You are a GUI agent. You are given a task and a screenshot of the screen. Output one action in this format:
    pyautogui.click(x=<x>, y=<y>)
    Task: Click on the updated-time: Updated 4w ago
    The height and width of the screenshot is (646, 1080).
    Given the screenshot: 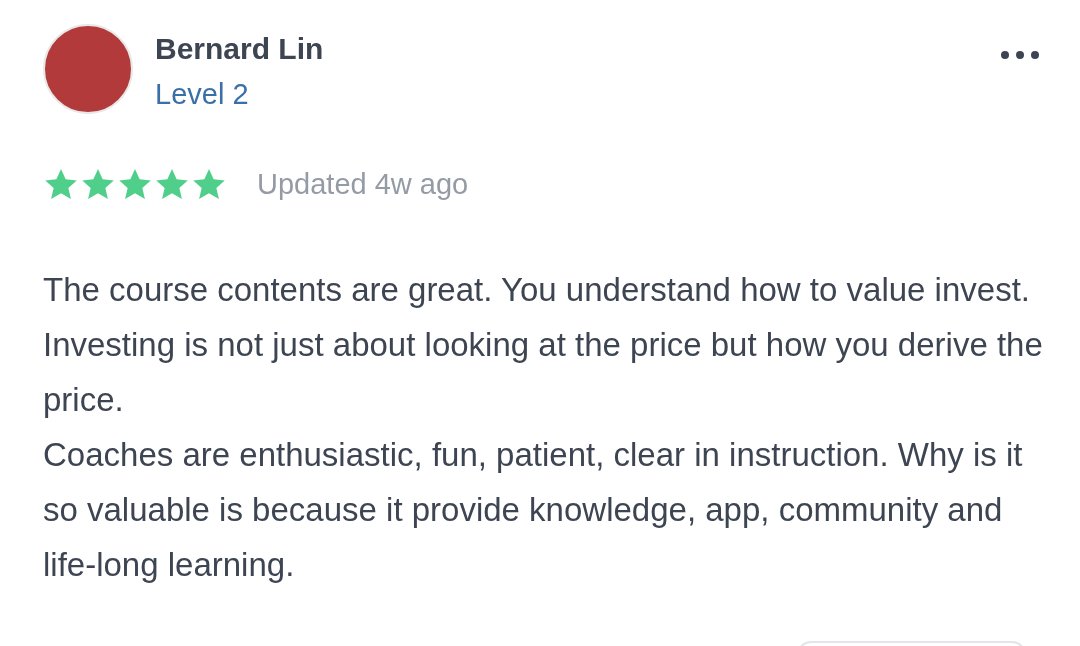 What is the action you would take?
    pyautogui.click(x=363, y=184)
    